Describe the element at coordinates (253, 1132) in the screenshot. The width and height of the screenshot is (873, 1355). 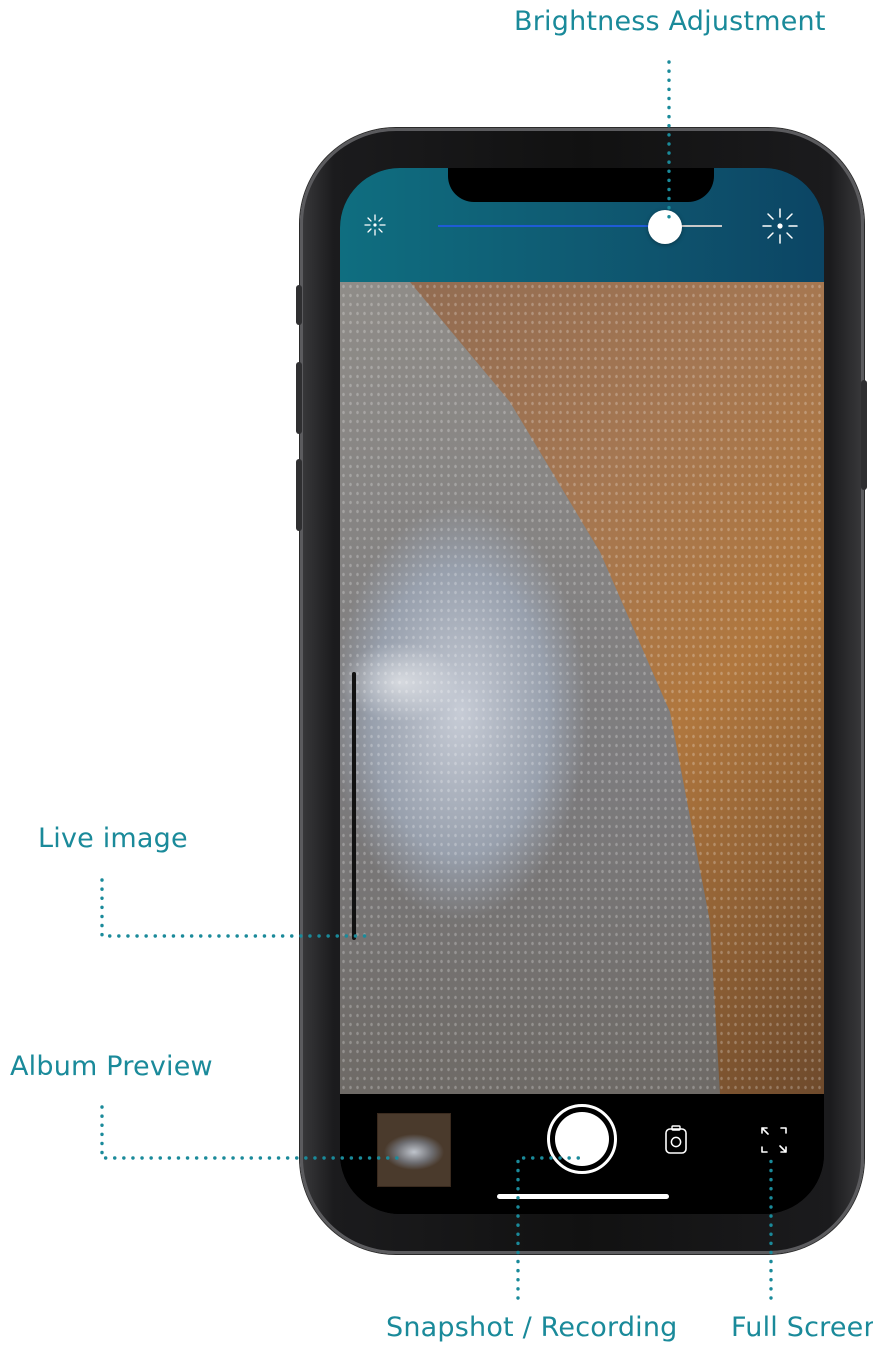
I see `album-preview-leader-line` at that location.